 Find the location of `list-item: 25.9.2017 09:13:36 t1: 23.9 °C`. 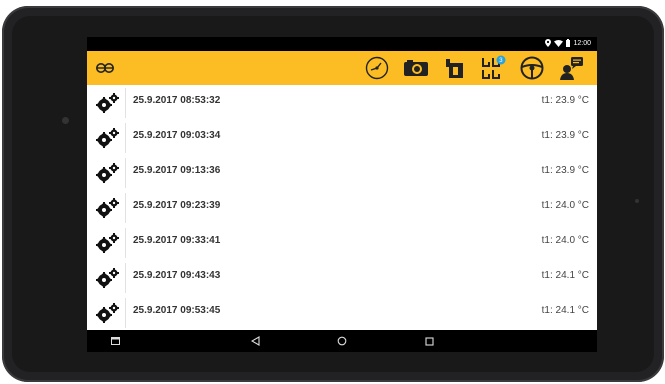

list-item: 25.9.2017 09:13:36 t1: 23.9 °C is located at coordinates (342, 173).